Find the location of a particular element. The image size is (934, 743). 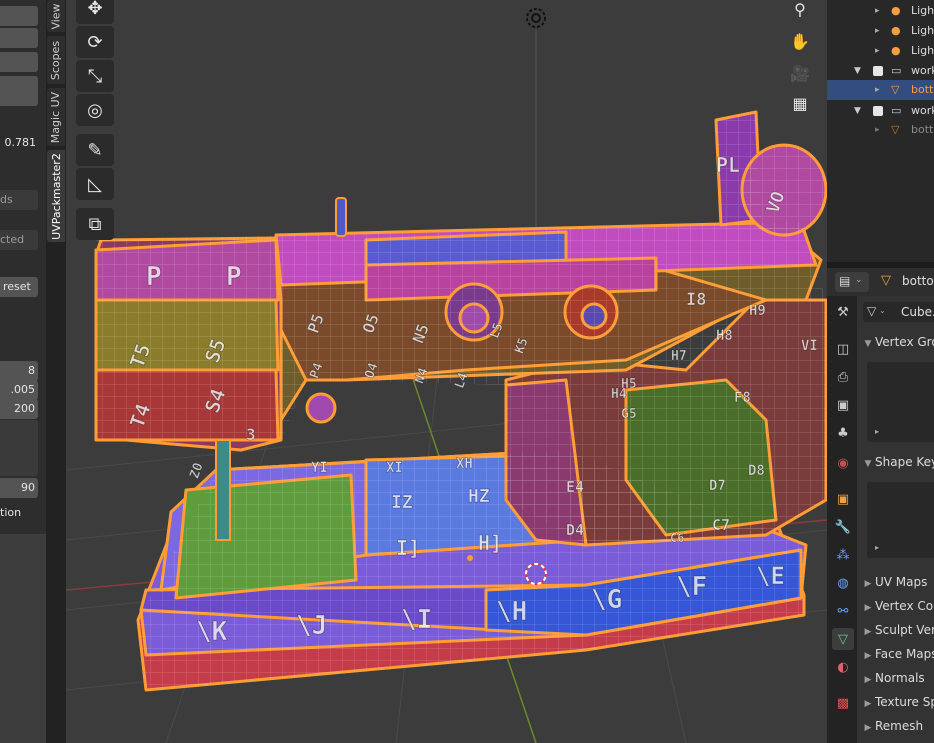

particles-icon: ⁂ is located at coordinates (843, 555).